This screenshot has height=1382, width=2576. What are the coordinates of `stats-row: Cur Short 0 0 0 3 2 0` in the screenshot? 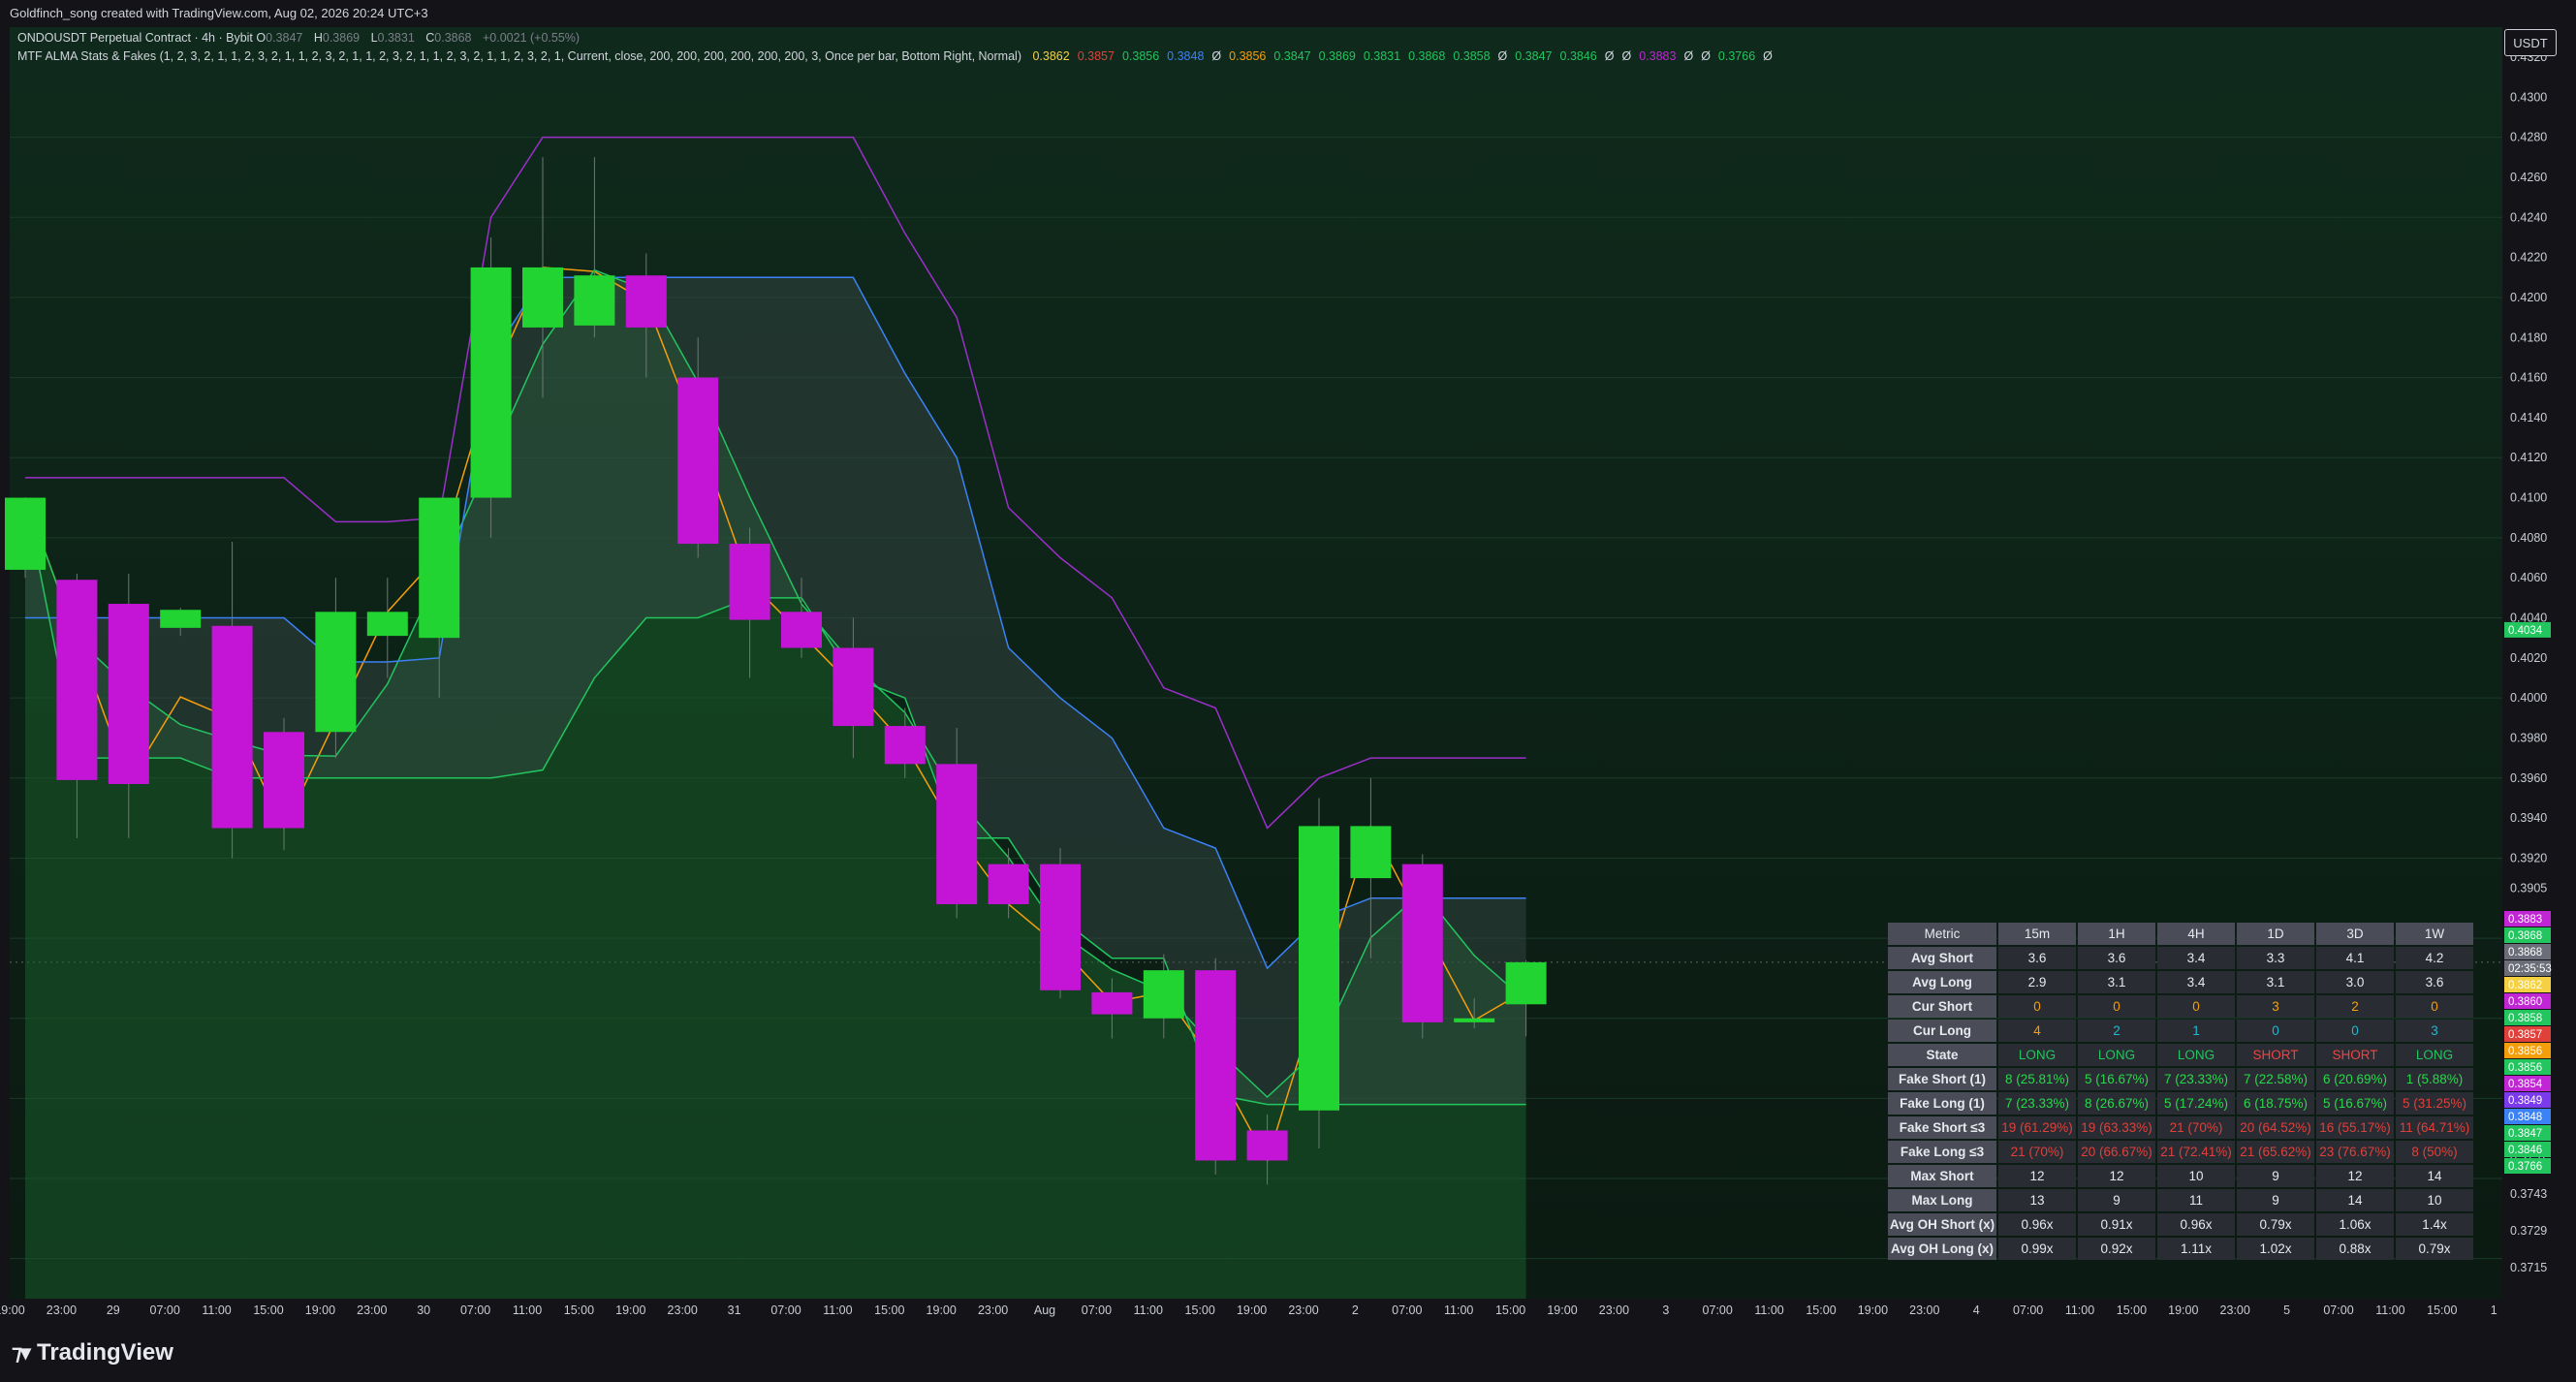 It's located at (2180, 1006).